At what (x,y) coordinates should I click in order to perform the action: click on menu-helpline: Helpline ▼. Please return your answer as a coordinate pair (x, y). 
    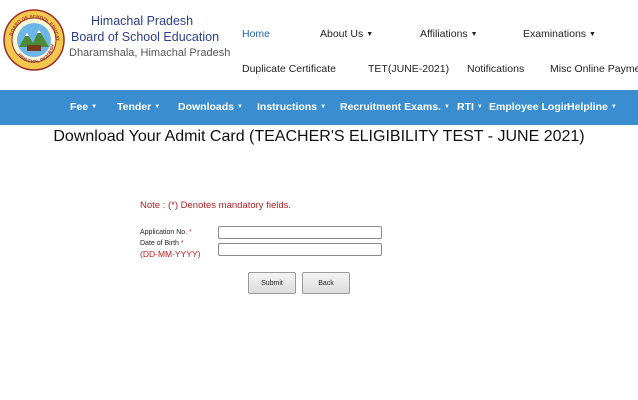
    Looking at the image, I should click on (592, 107).